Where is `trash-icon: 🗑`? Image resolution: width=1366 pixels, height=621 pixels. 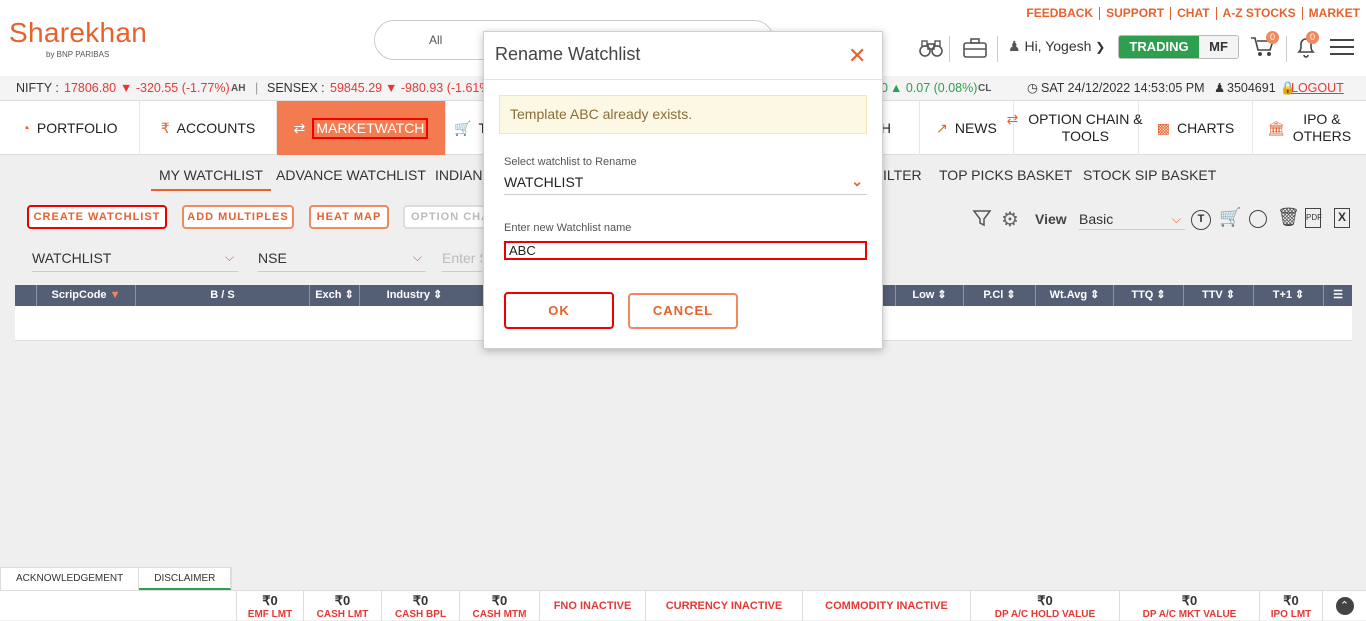
trash-icon: 🗑 is located at coordinates (1288, 217).